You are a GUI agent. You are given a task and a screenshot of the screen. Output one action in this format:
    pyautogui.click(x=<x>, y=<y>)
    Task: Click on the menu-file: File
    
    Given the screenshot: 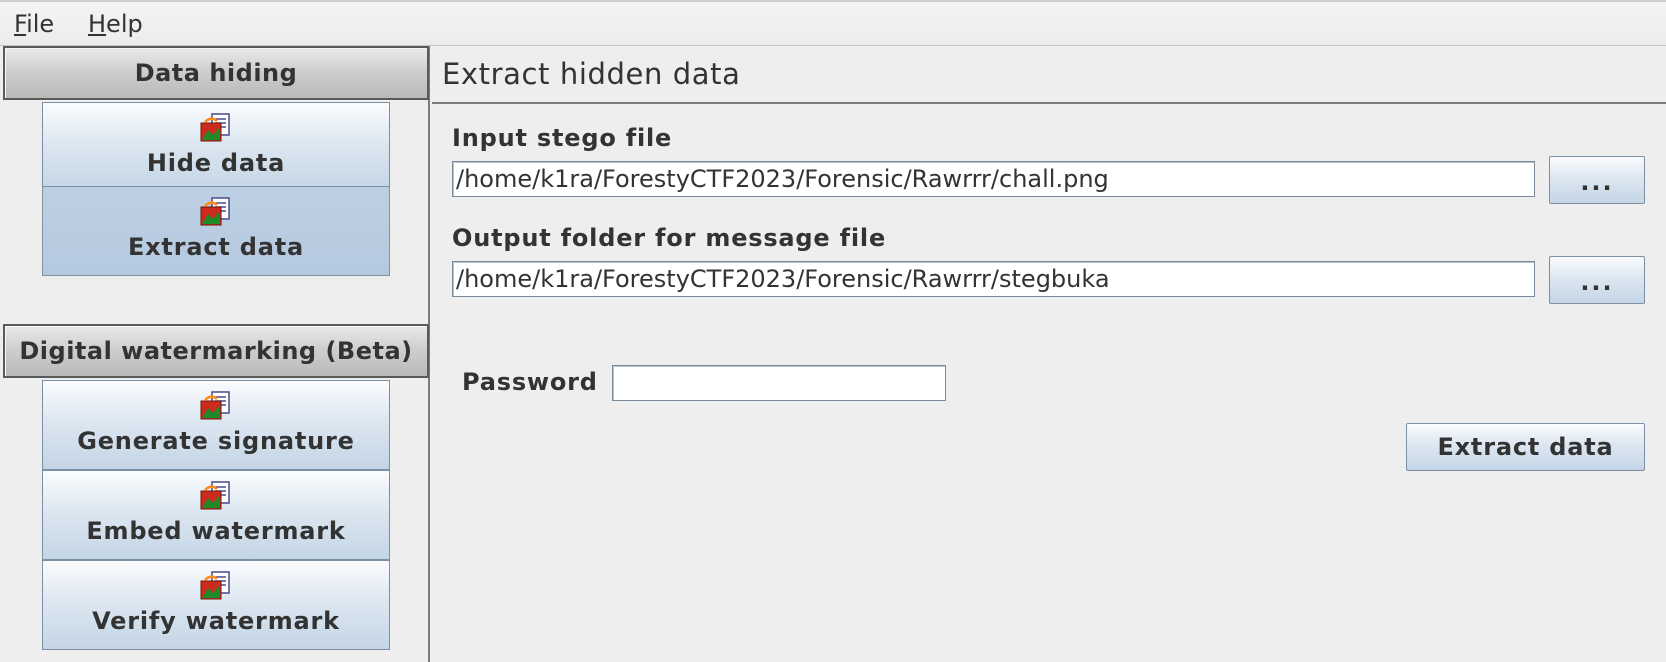 What is the action you would take?
    pyautogui.click(x=34, y=24)
    